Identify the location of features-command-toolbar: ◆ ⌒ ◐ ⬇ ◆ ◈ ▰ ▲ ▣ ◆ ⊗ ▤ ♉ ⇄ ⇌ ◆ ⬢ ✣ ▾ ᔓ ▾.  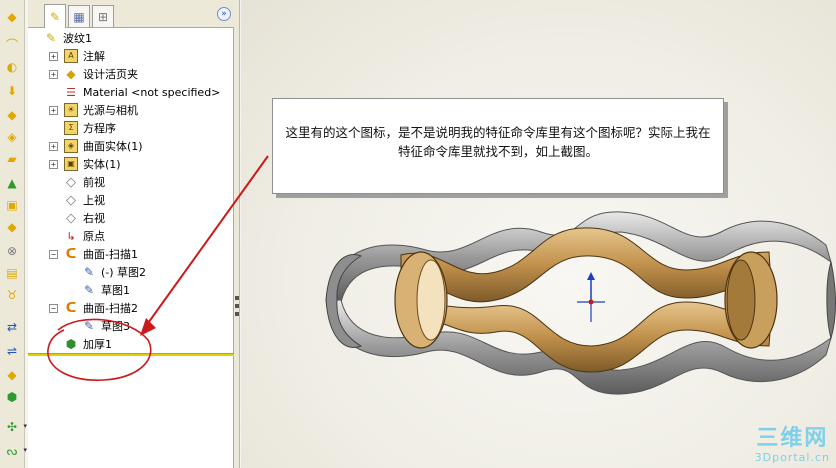
(13, 234).